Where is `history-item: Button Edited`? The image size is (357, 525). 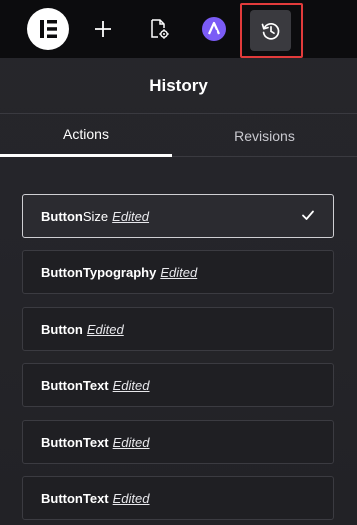 history-item: Button Edited is located at coordinates (178, 329).